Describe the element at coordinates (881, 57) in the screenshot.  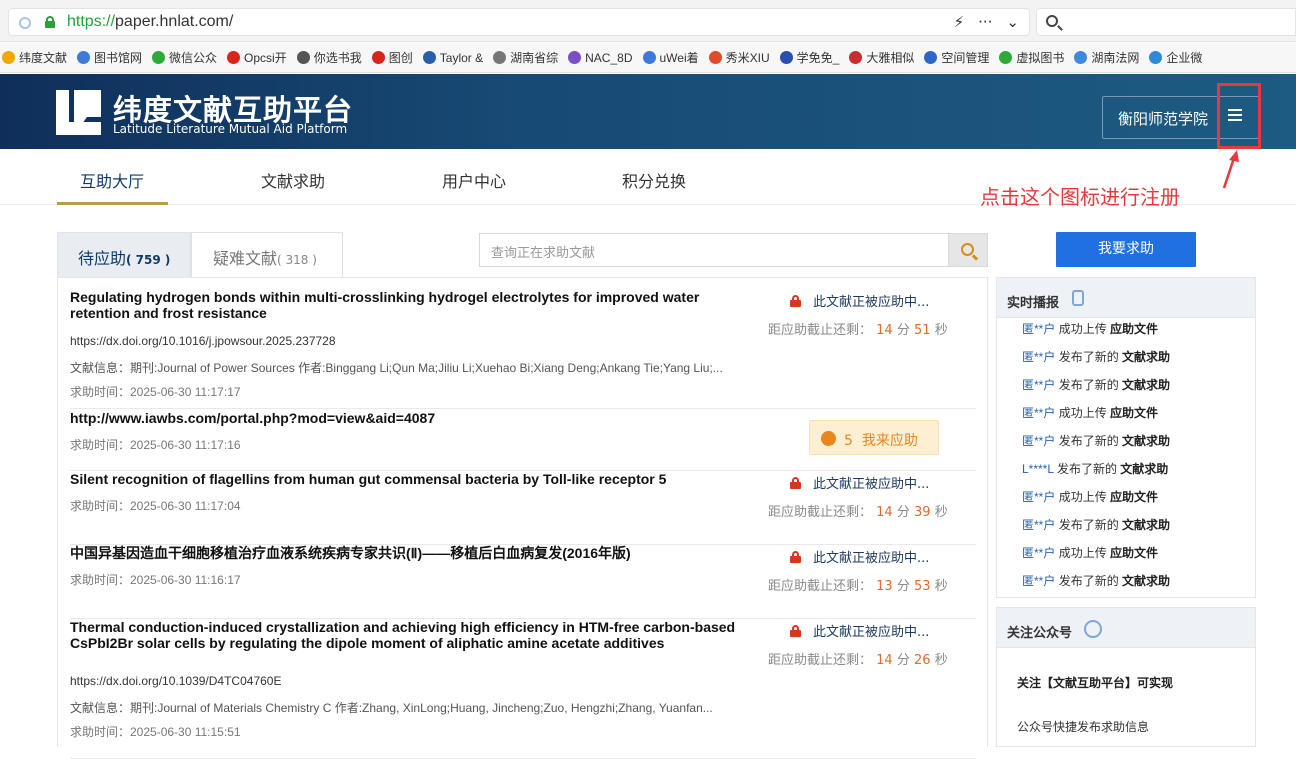
I see `bookmark-item: 大雅相似` at that location.